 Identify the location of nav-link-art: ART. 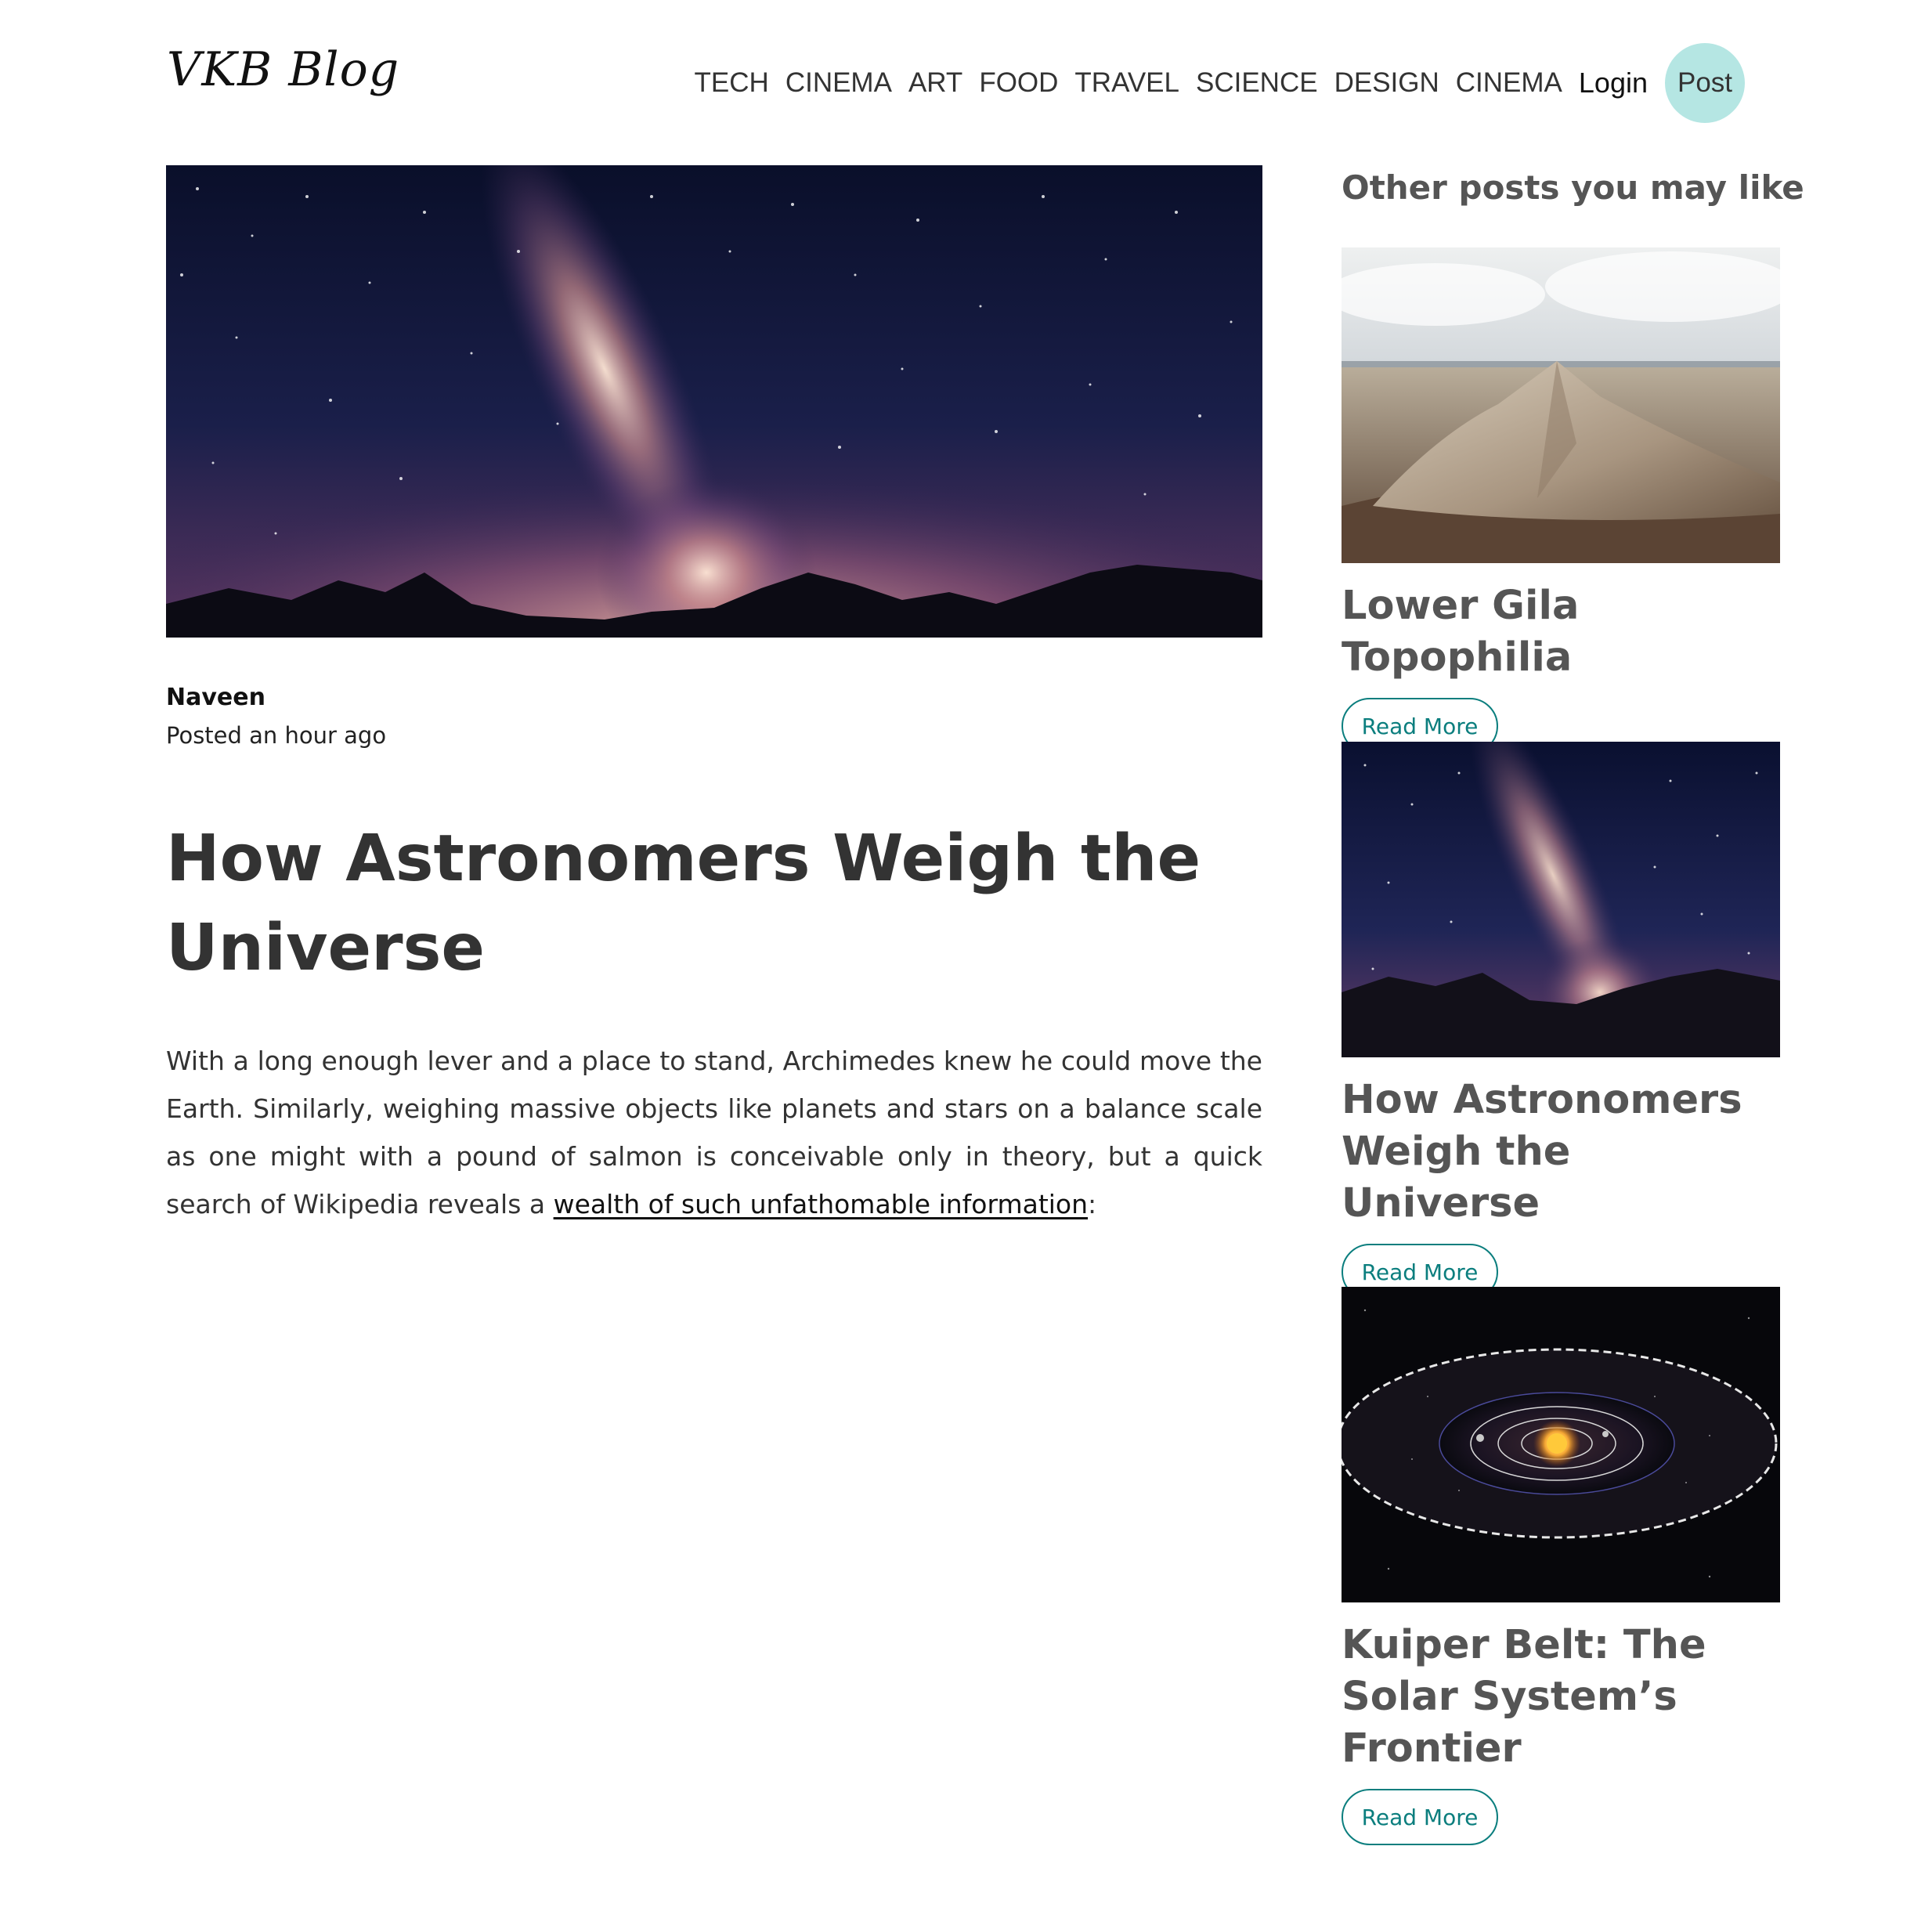
(935, 83).